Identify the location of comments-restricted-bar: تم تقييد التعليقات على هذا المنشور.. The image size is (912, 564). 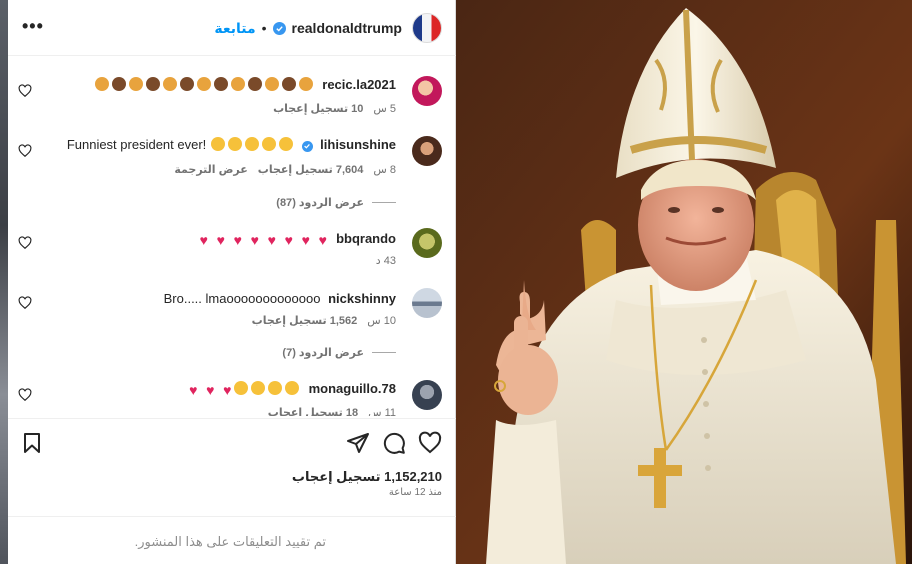
(232, 540).